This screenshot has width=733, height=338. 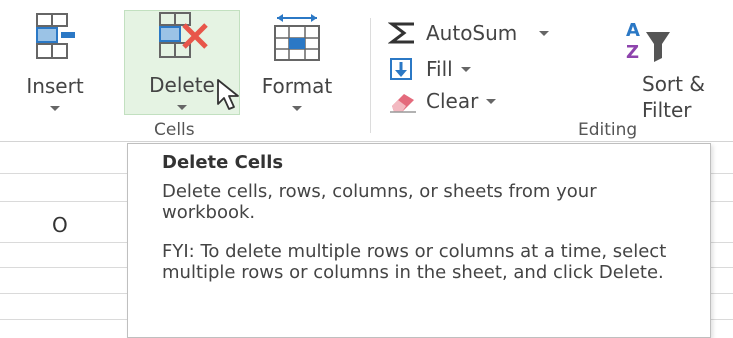 What do you see at coordinates (452, 101) in the screenshot?
I see `clear-label: Clear` at bounding box center [452, 101].